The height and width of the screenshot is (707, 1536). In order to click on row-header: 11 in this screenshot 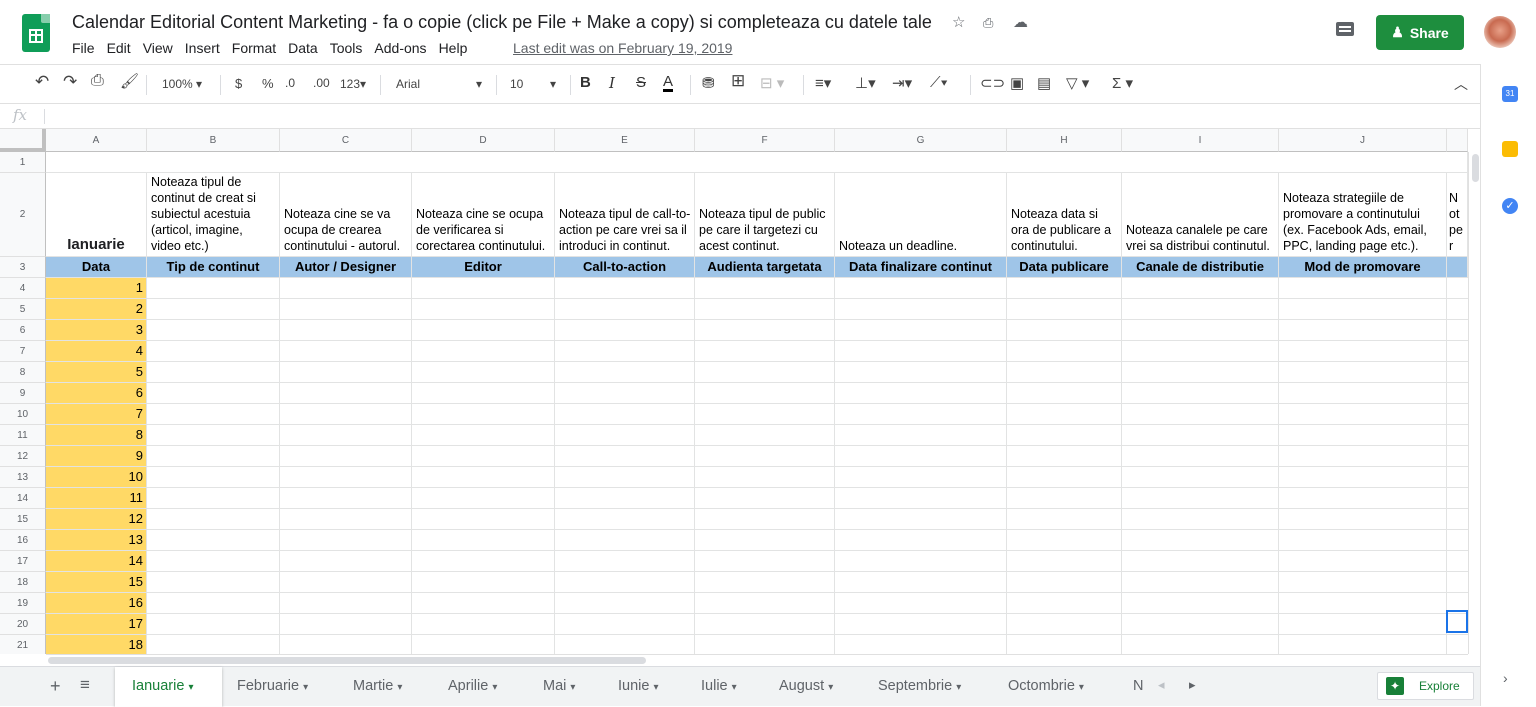, I will do `click(23, 435)`.